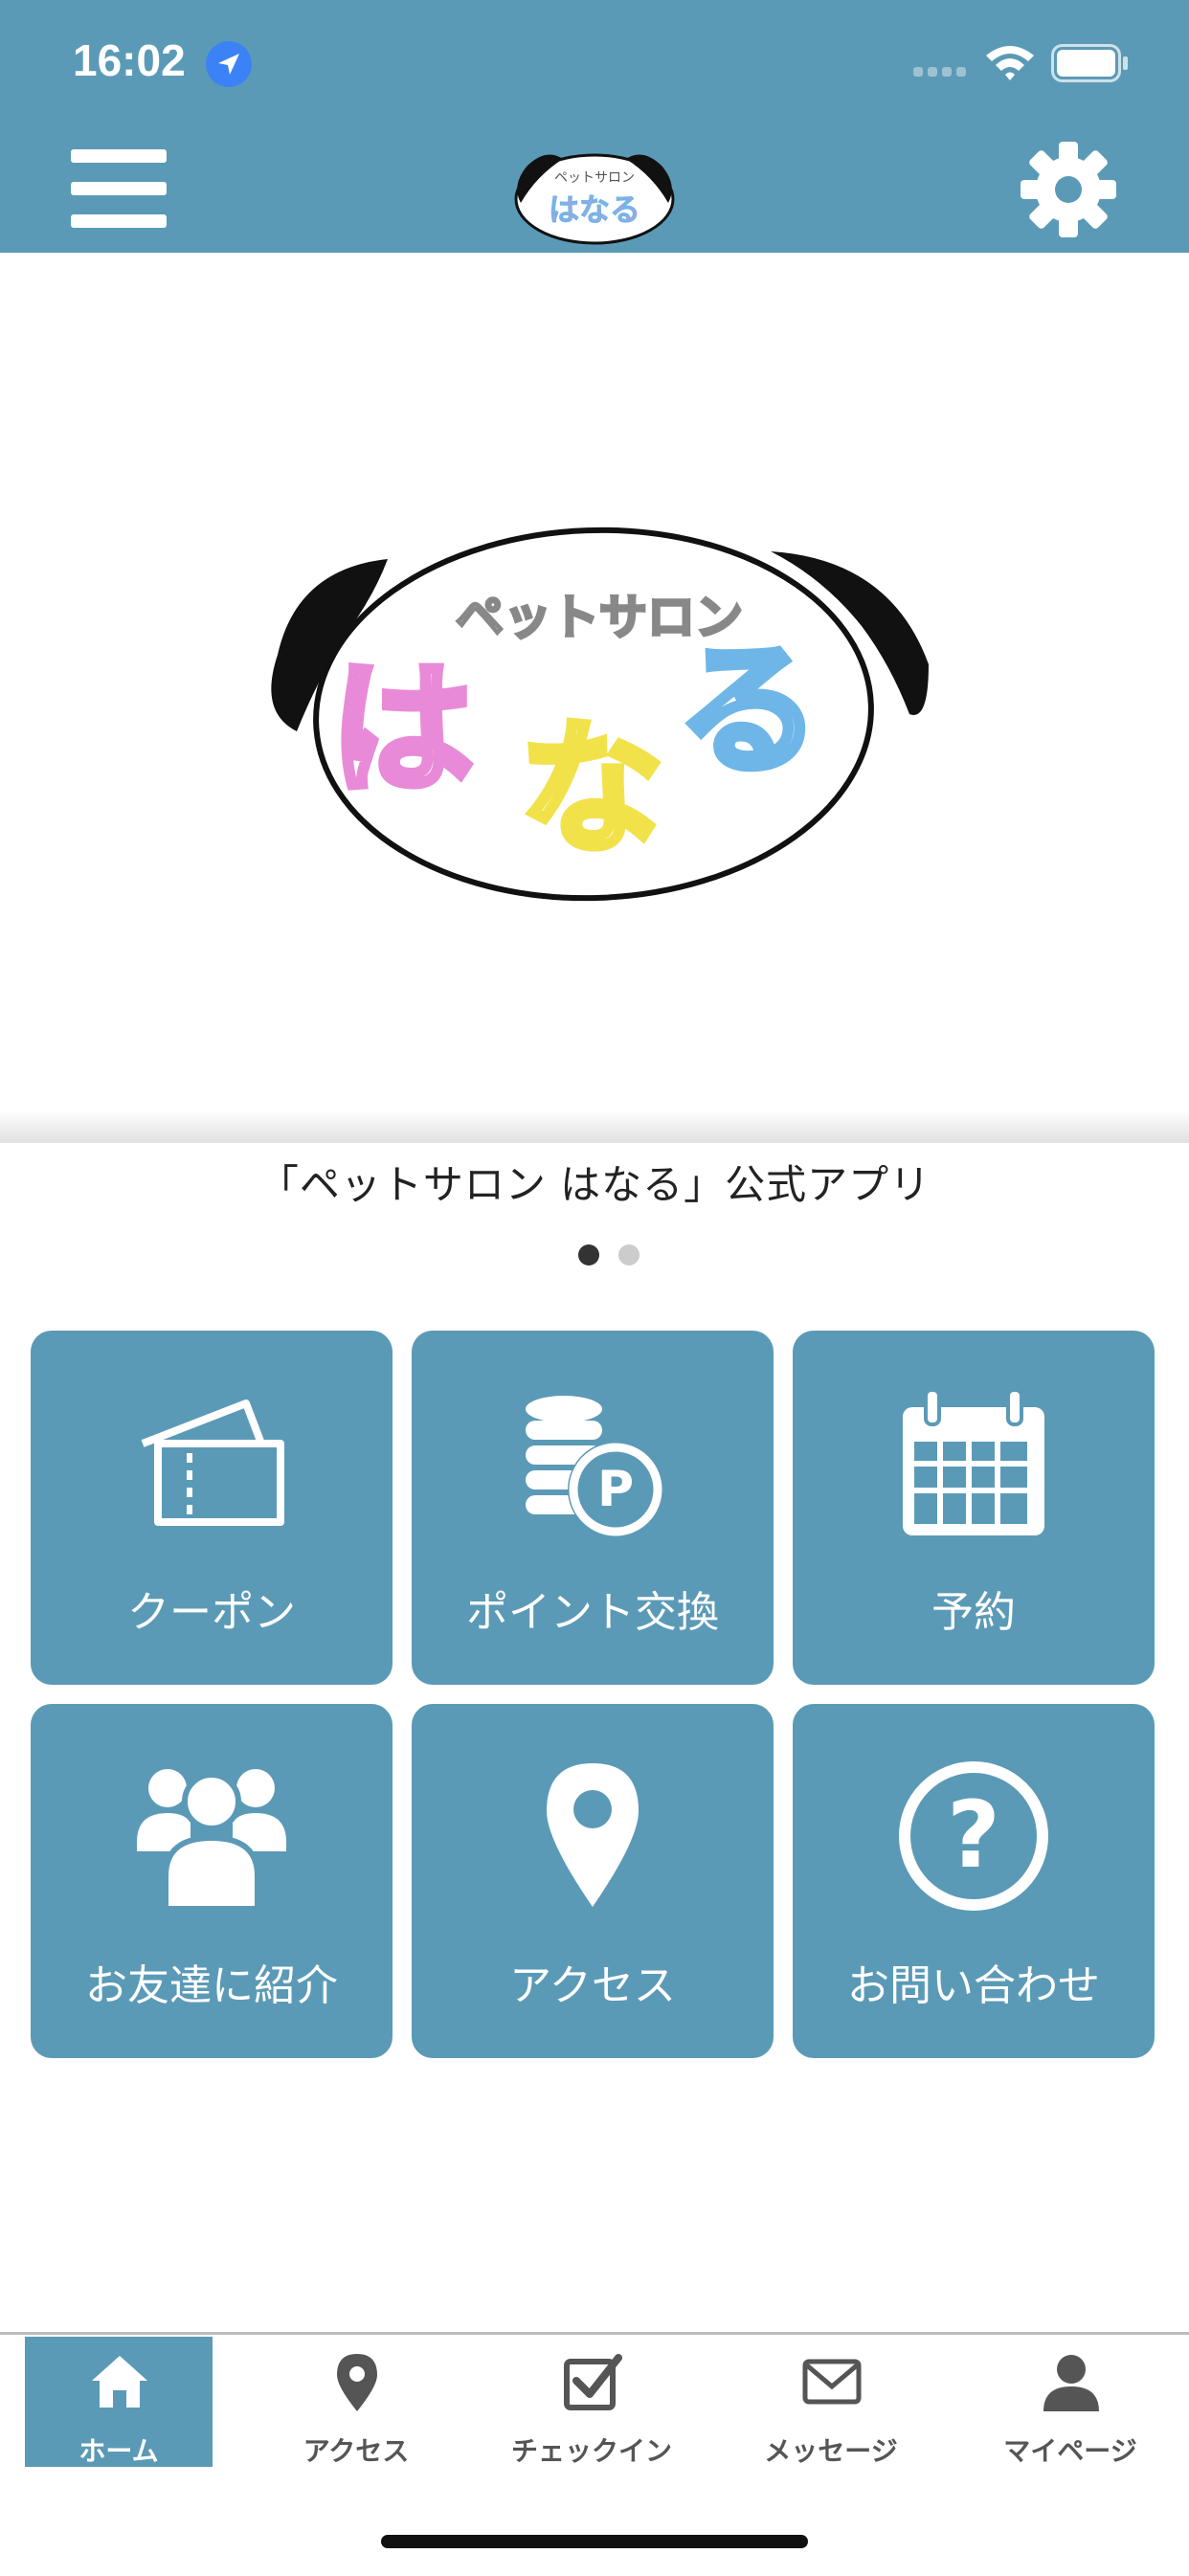 This screenshot has height=2576, width=1189. I want to click on access-label: アクセス, so click(592, 1986).